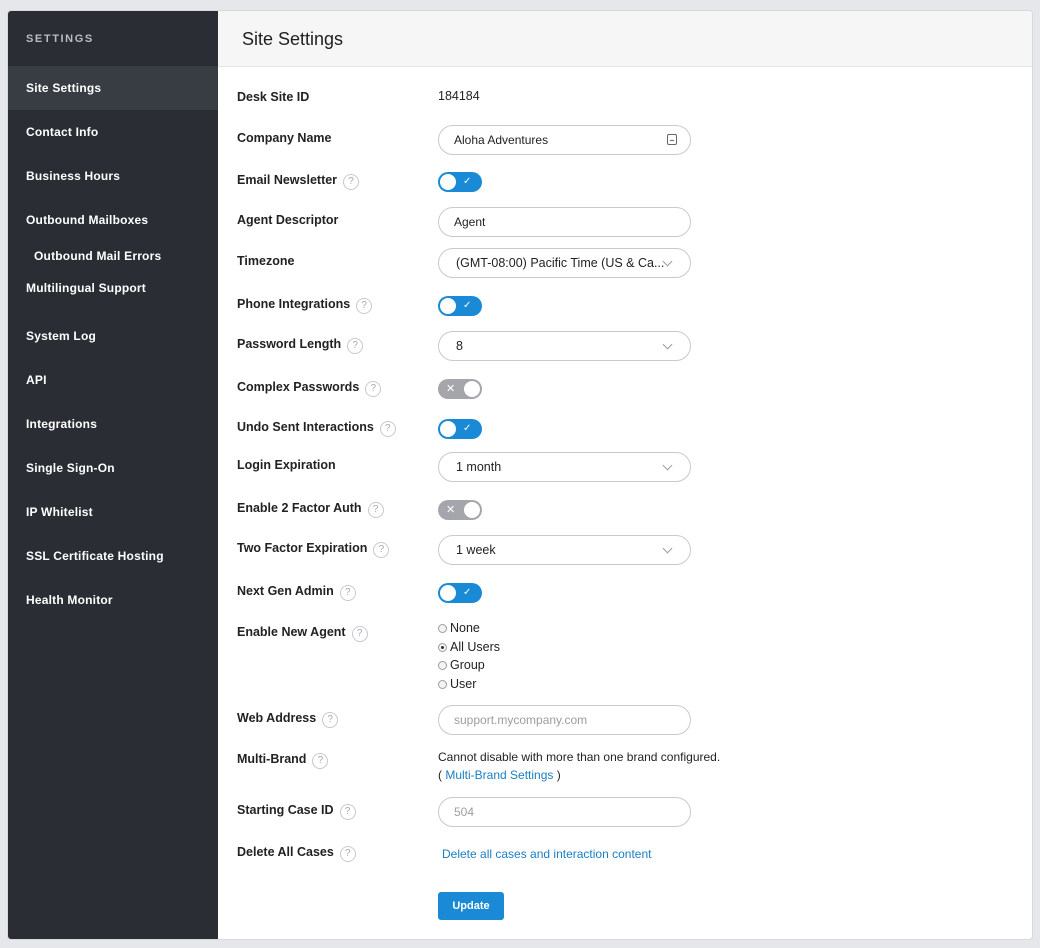 This screenshot has height=948, width=1040. I want to click on row-agent-descriptor: Agent Descriptor Agent, so click(625, 222).